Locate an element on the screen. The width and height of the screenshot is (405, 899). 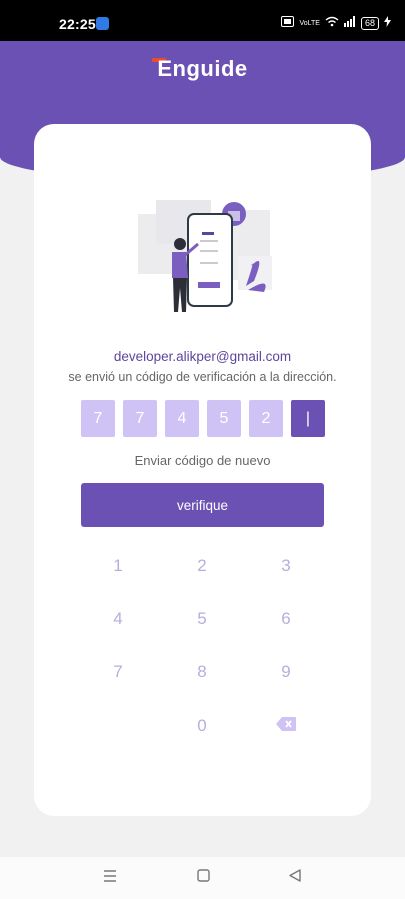
app-logo: Enguide is located at coordinates (202, 68).